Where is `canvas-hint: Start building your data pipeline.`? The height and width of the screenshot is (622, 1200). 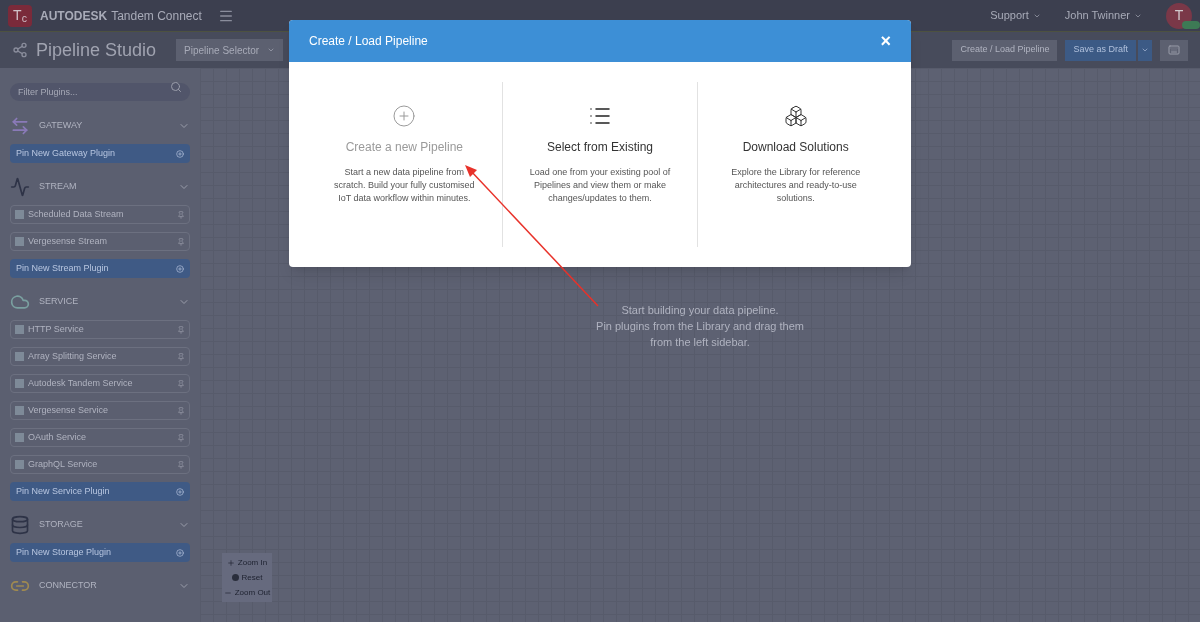 canvas-hint: Start building your data pipeline. is located at coordinates (700, 310).